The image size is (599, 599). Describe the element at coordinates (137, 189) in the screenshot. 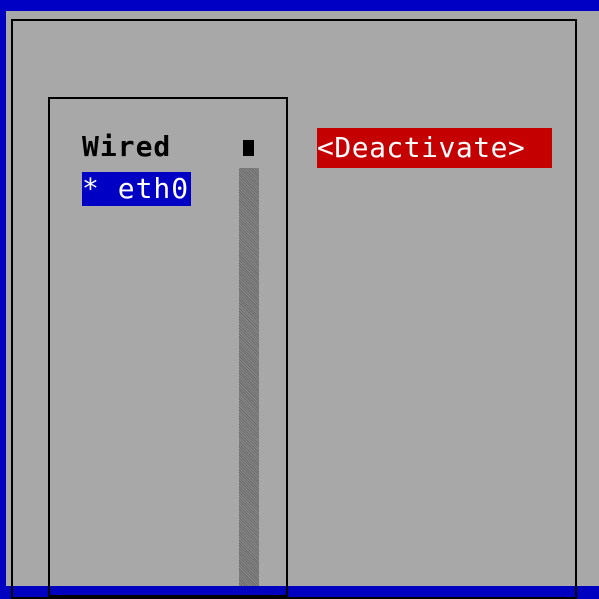

I see `list-item-eth0: * eth0` at that location.